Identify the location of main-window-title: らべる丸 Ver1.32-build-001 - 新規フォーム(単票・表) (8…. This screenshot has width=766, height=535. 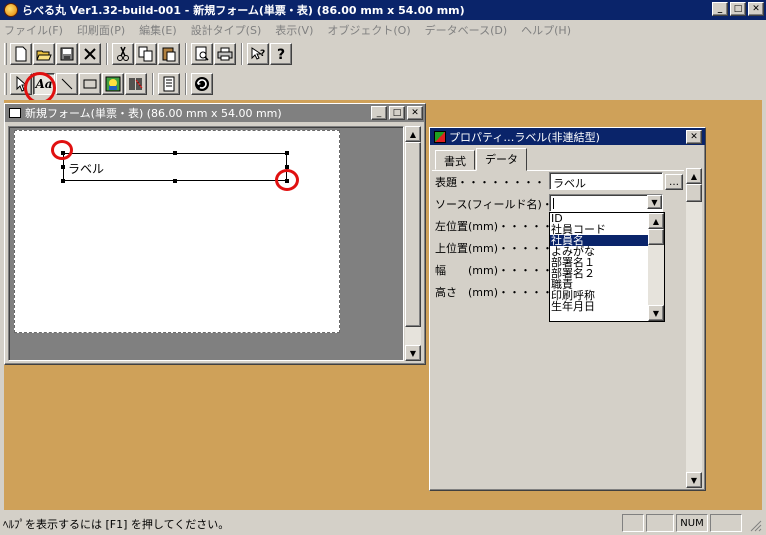
(243, 10).